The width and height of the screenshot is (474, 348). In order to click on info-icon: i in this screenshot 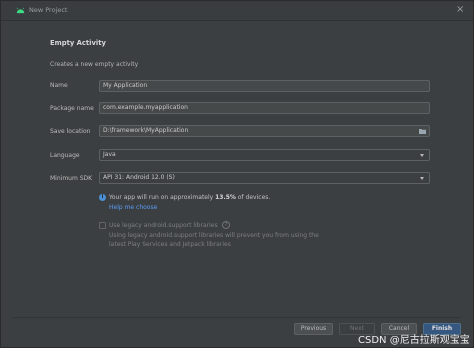, I will do `click(102, 197)`.